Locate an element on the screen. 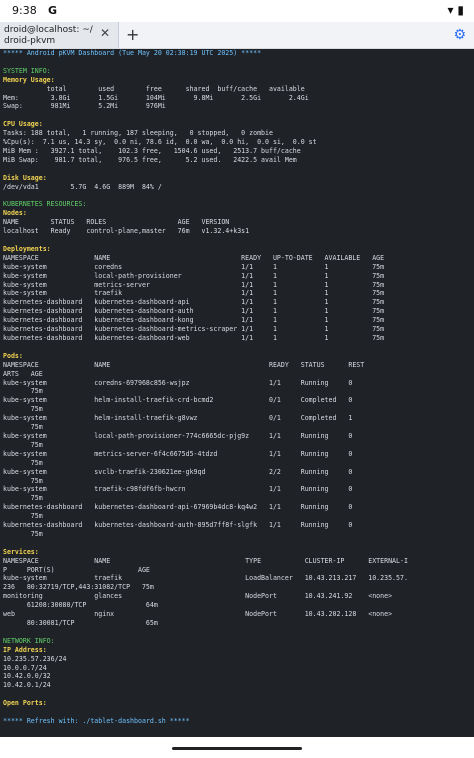 The image size is (474, 758). terminal-line: 80:30081/TCP 65m is located at coordinates (92, 623).